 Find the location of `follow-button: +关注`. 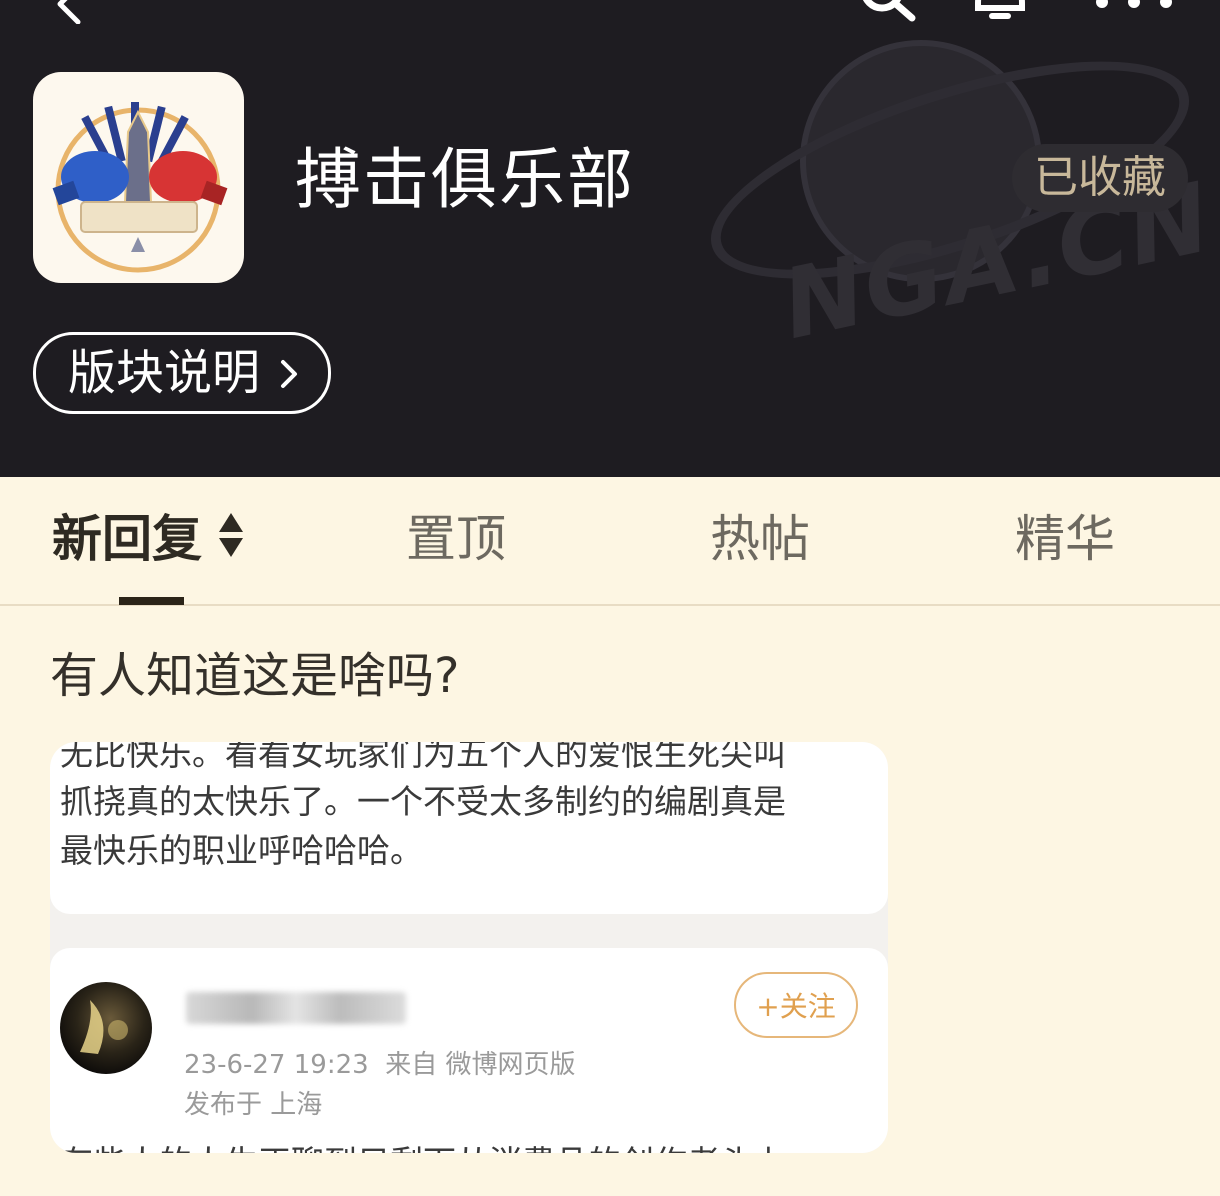

follow-button: +关注 is located at coordinates (796, 1005).